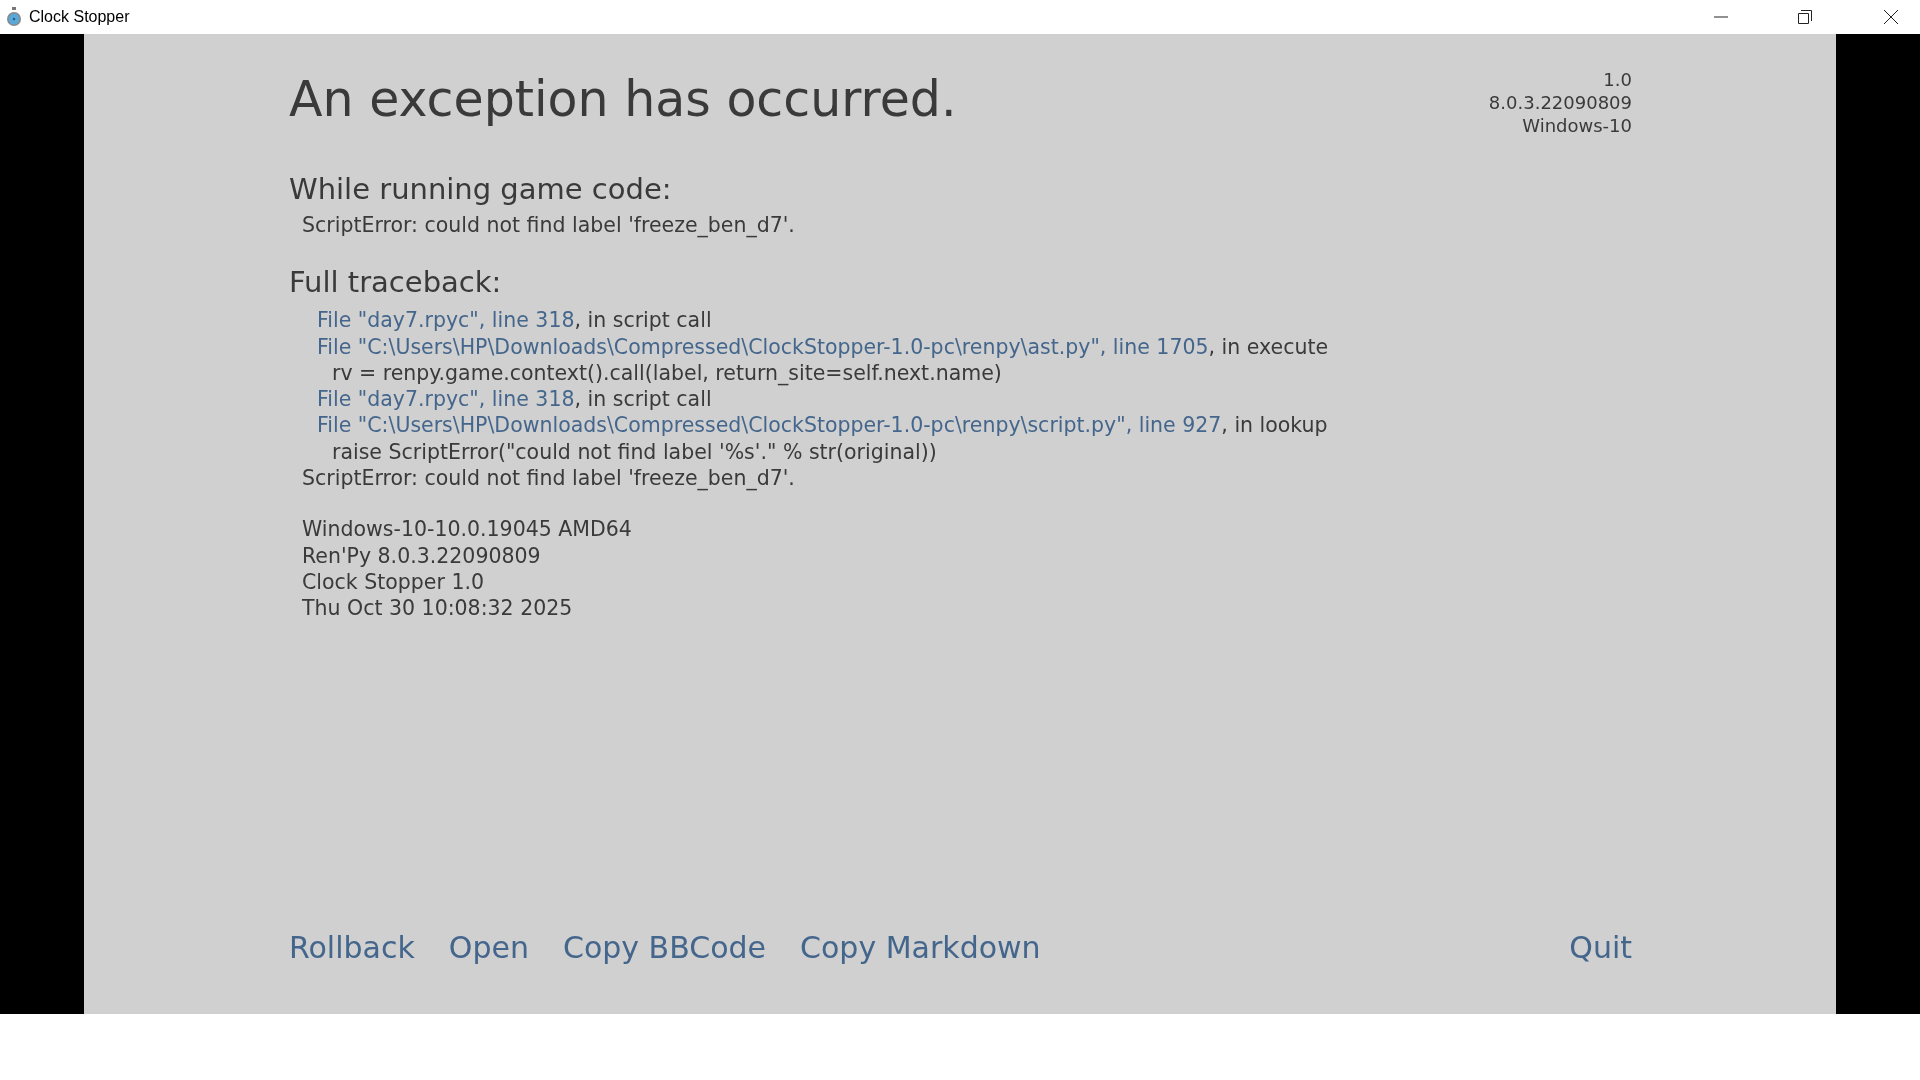 The width and height of the screenshot is (1920, 1080). What do you see at coordinates (79, 17) in the screenshot?
I see `window-title: Clock Stopper` at bounding box center [79, 17].